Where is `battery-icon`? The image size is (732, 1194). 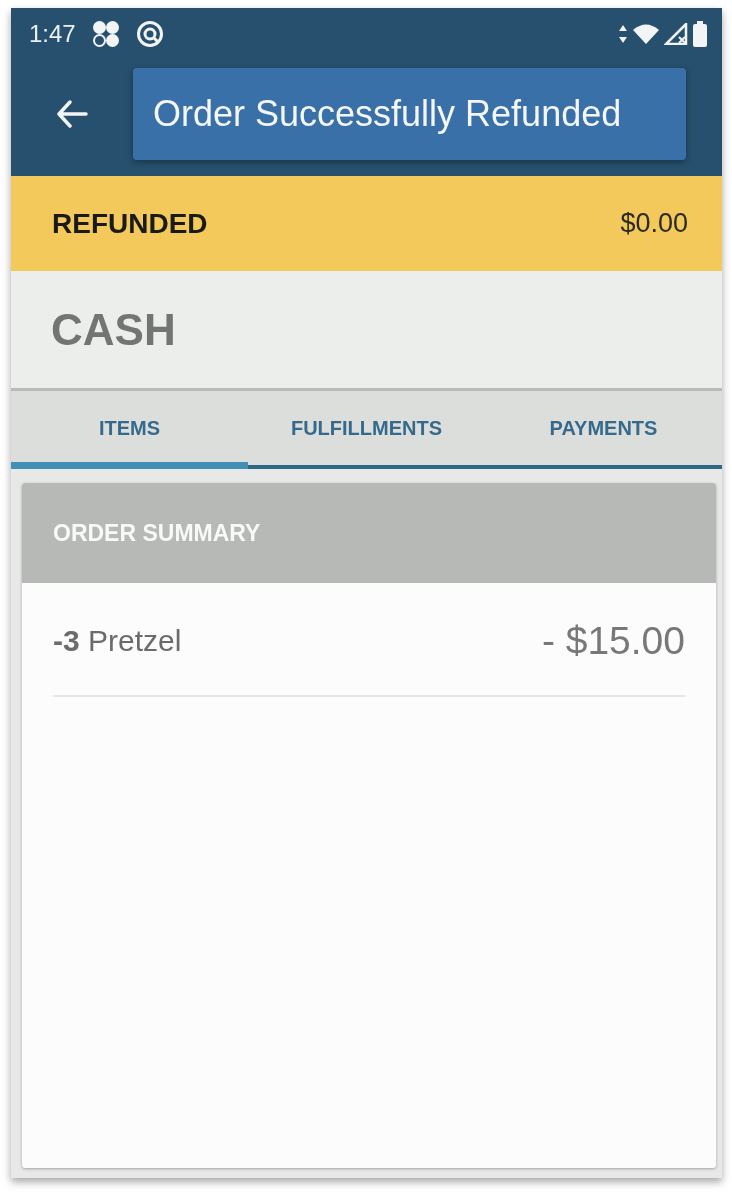 battery-icon is located at coordinates (700, 34).